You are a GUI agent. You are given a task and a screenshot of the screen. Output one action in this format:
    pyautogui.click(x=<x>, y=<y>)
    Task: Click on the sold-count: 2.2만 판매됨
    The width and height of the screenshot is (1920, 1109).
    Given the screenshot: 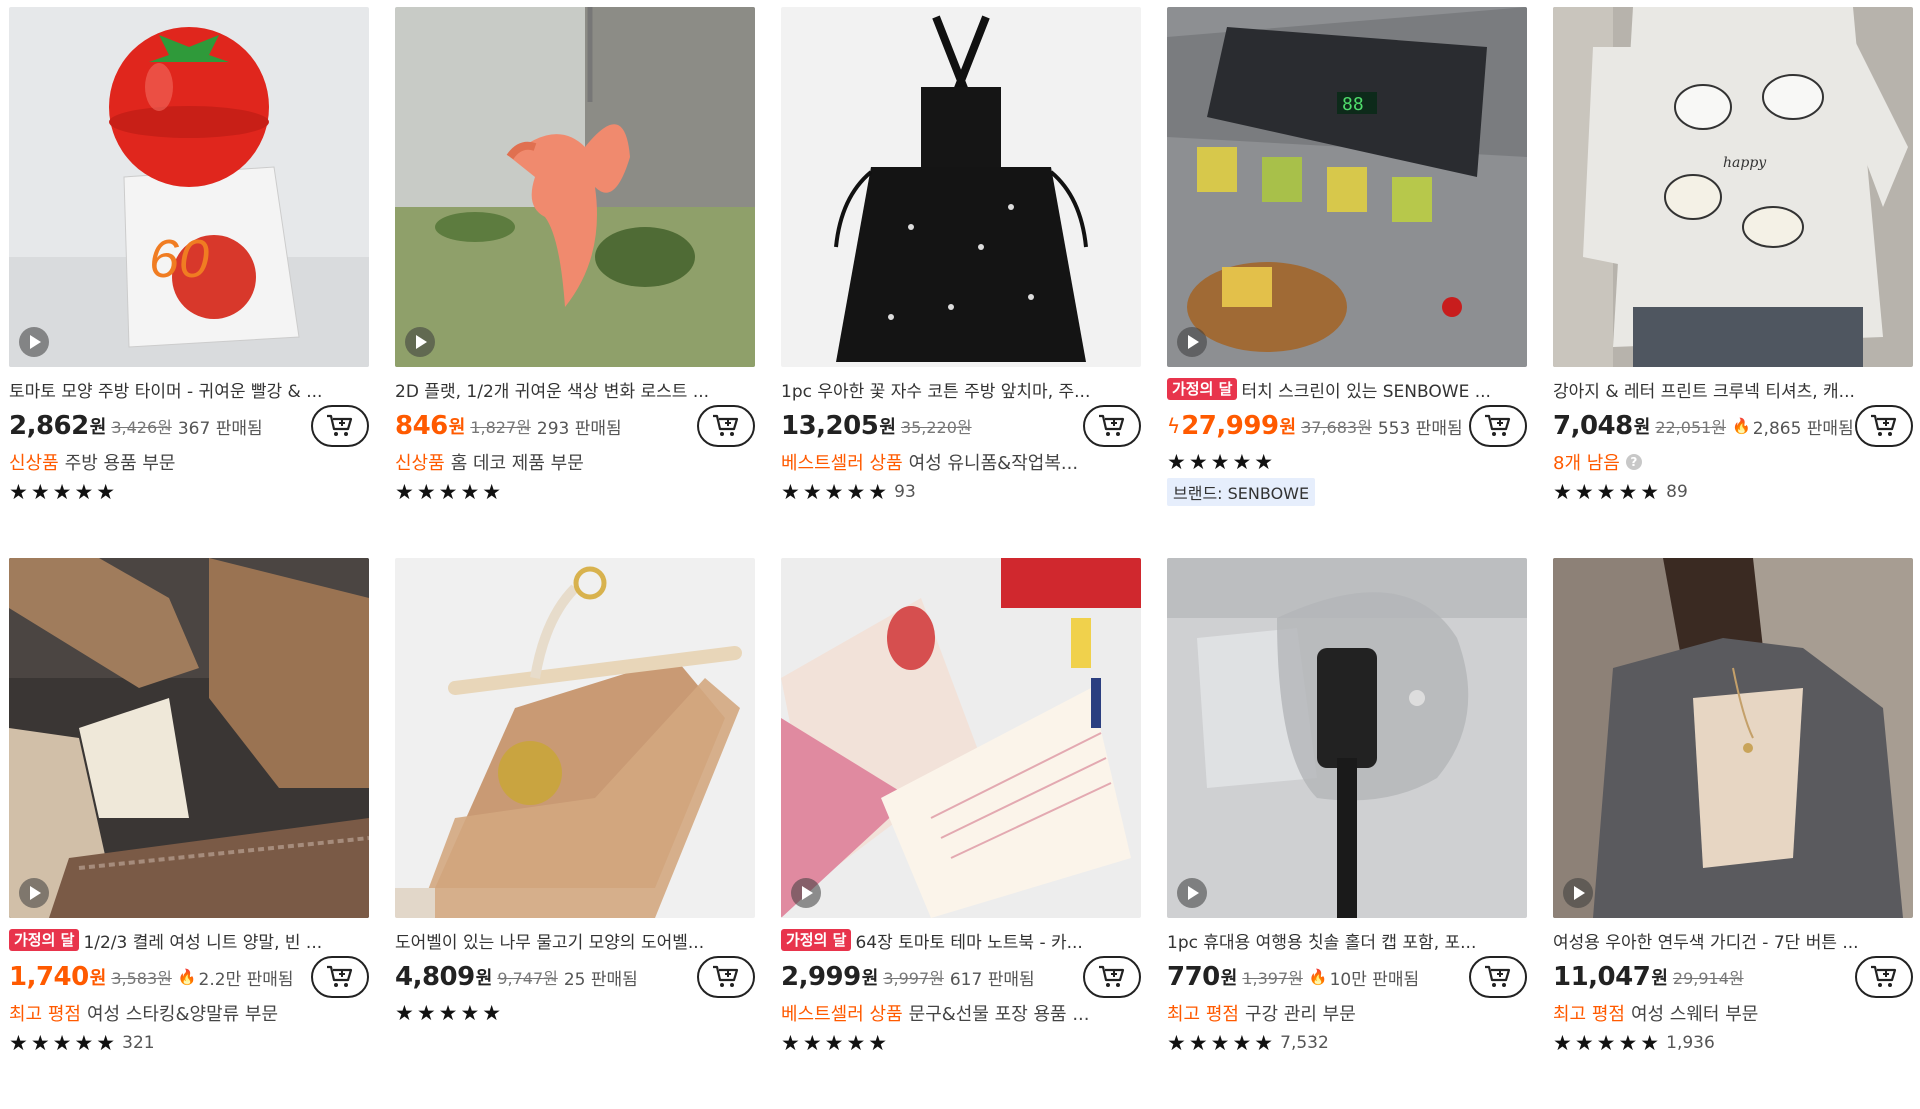 What is the action you would take?
    pyautogui.click(x=246, y=979)
    